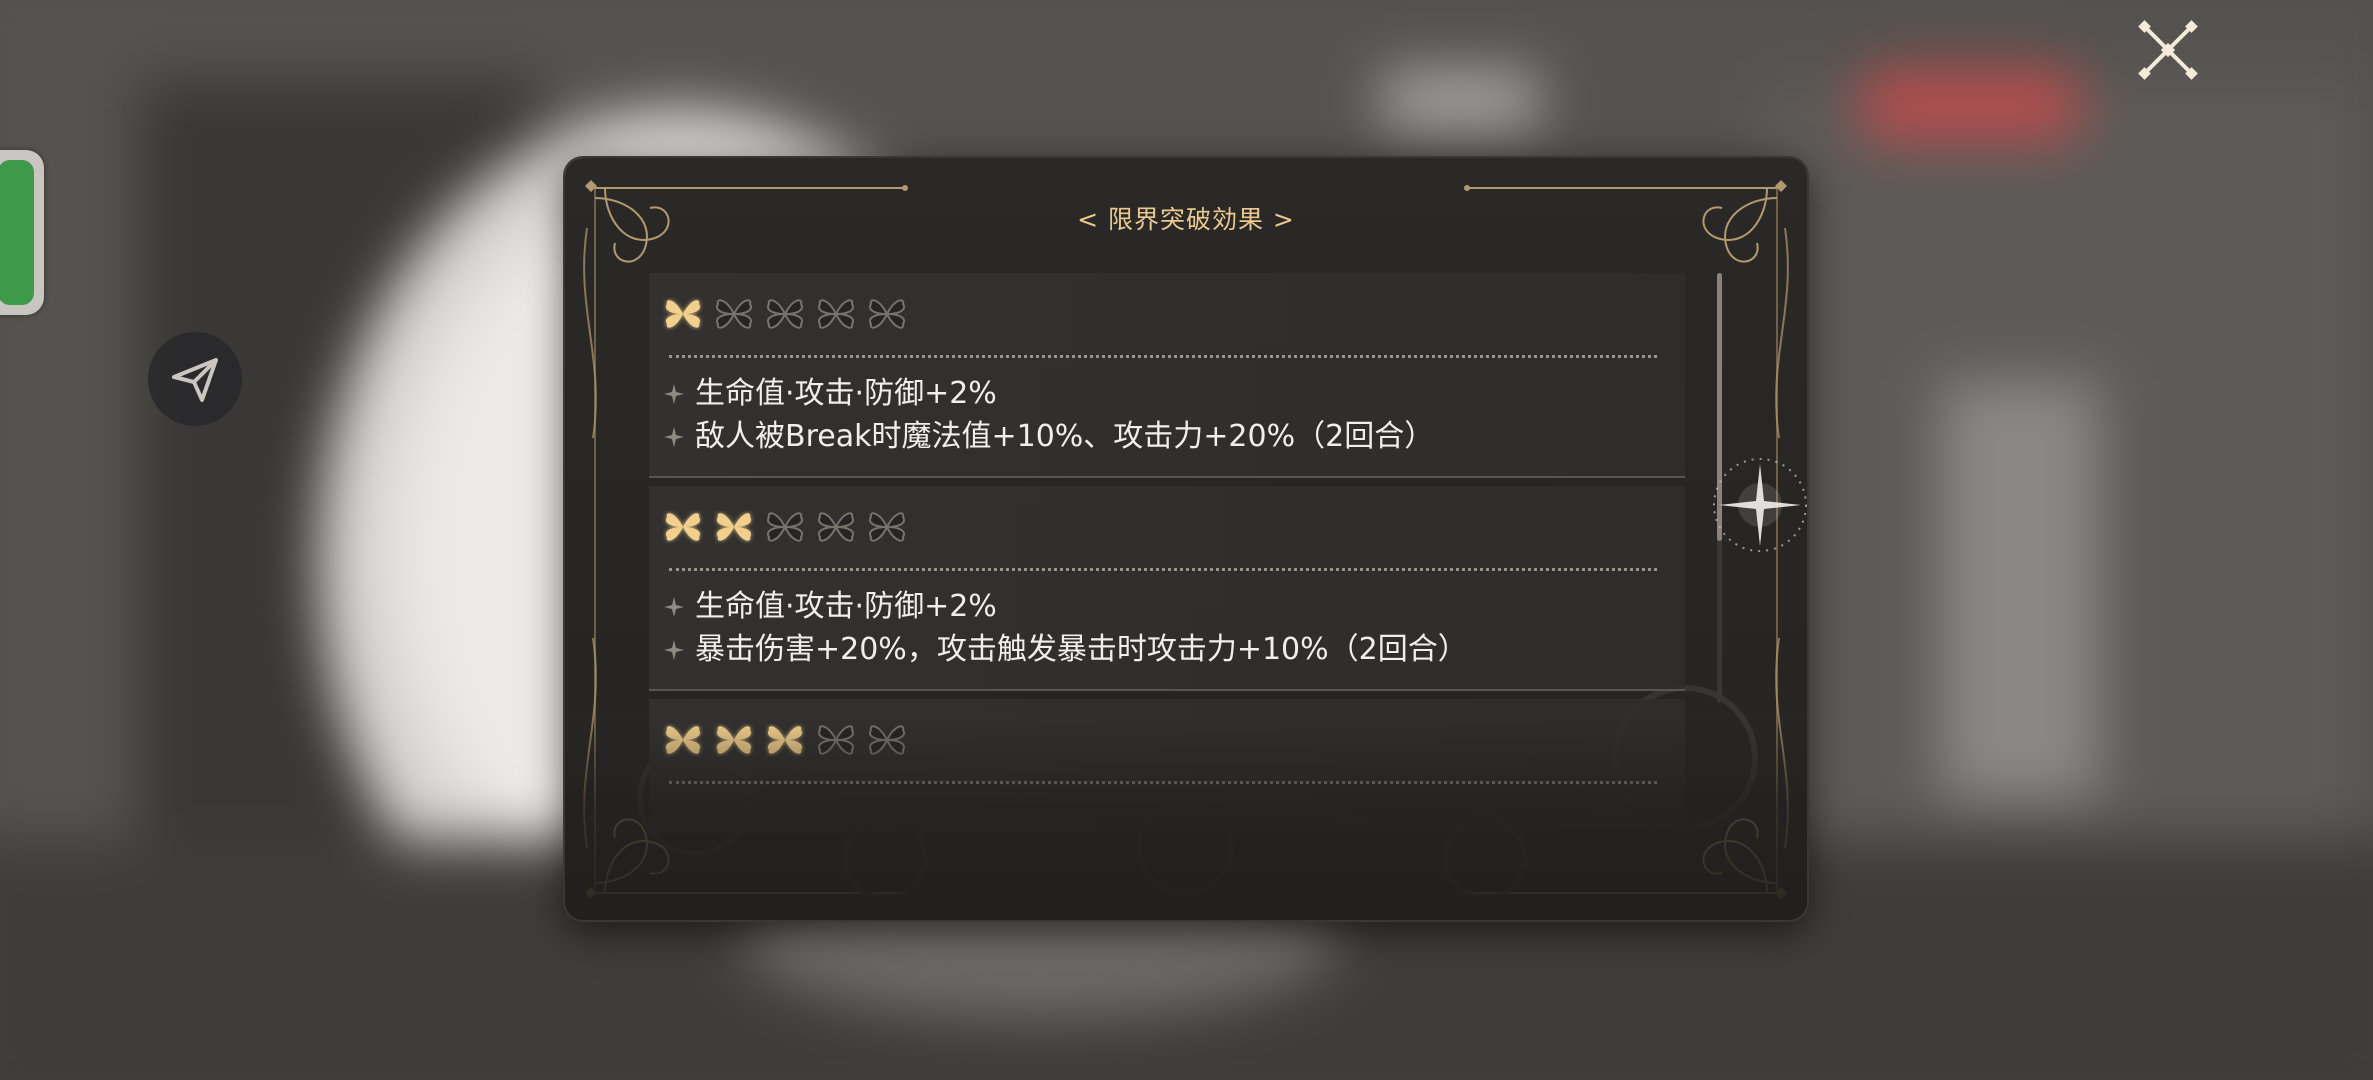  I want to click on share-arrow-icon, so click(195, 380).